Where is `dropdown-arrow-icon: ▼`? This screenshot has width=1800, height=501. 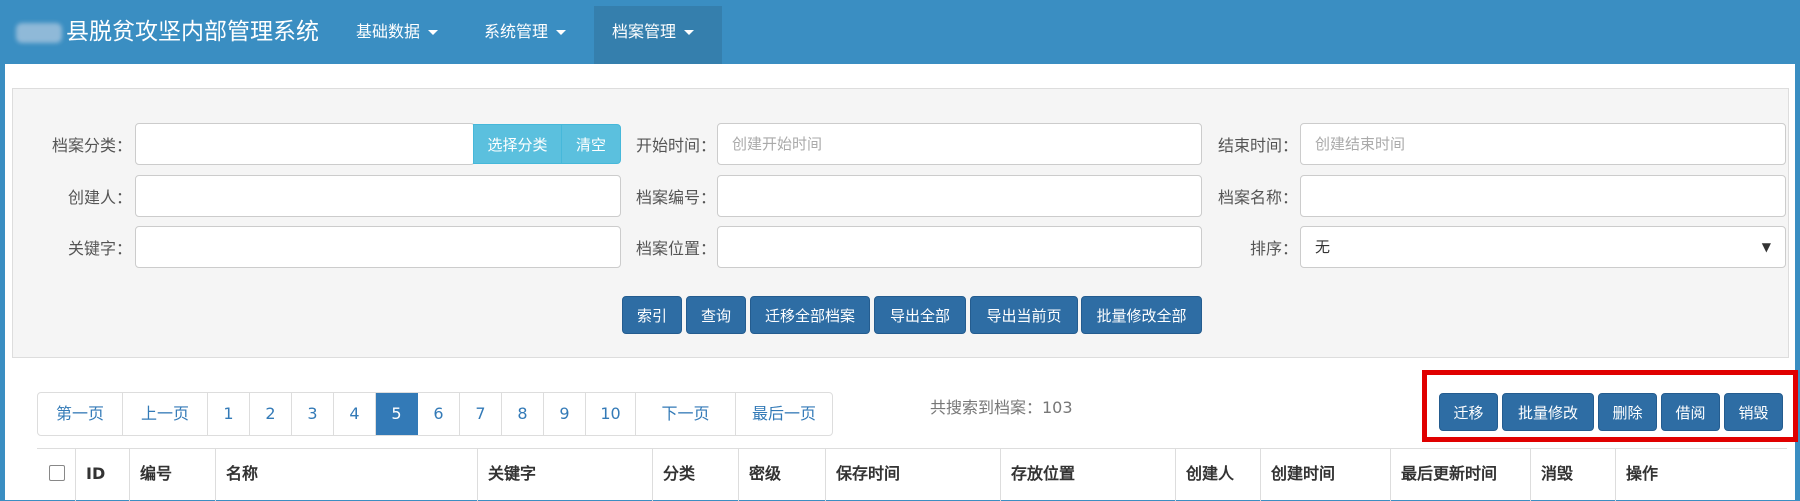
dropdown-arrow-icon: ▼ is located at coordinates (1766, 247).